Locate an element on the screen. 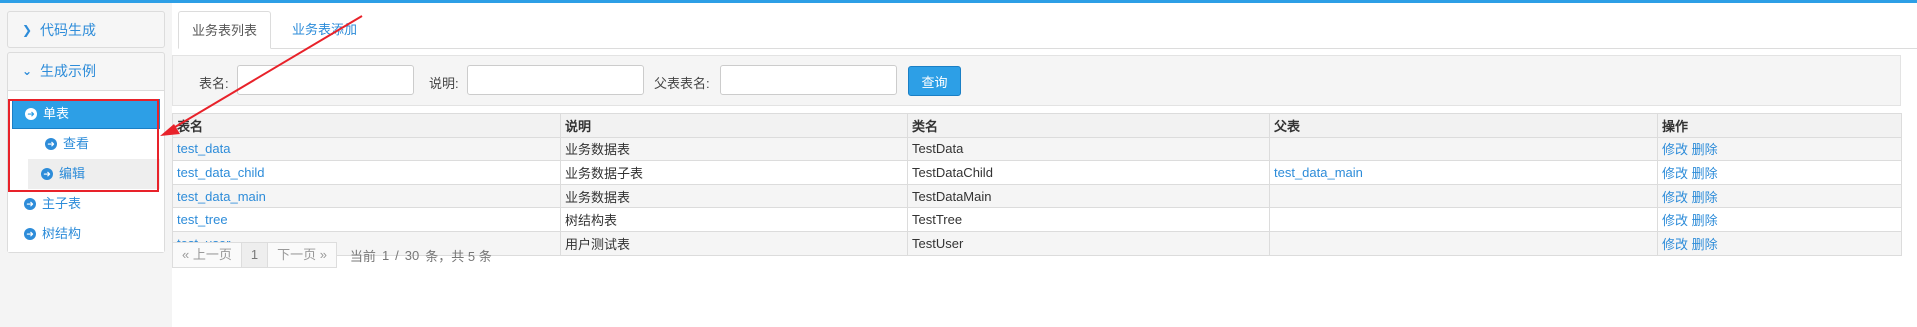 The height and width of the screenshot is (327, 1917). page-slash: / is located at coordinates (397, 255).